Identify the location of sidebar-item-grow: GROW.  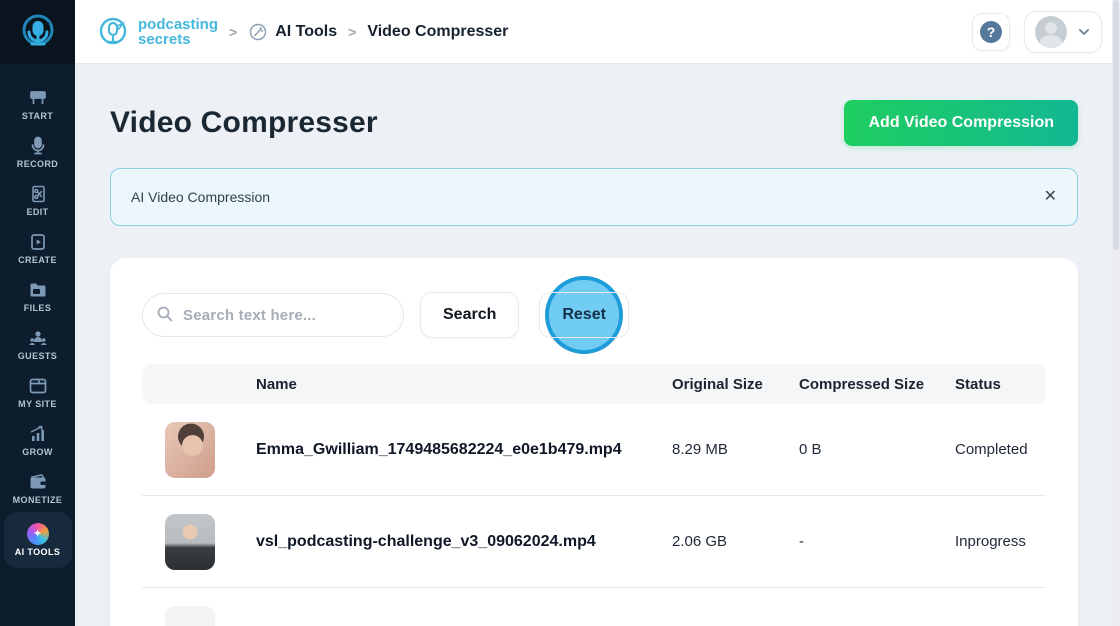
(38, 440).